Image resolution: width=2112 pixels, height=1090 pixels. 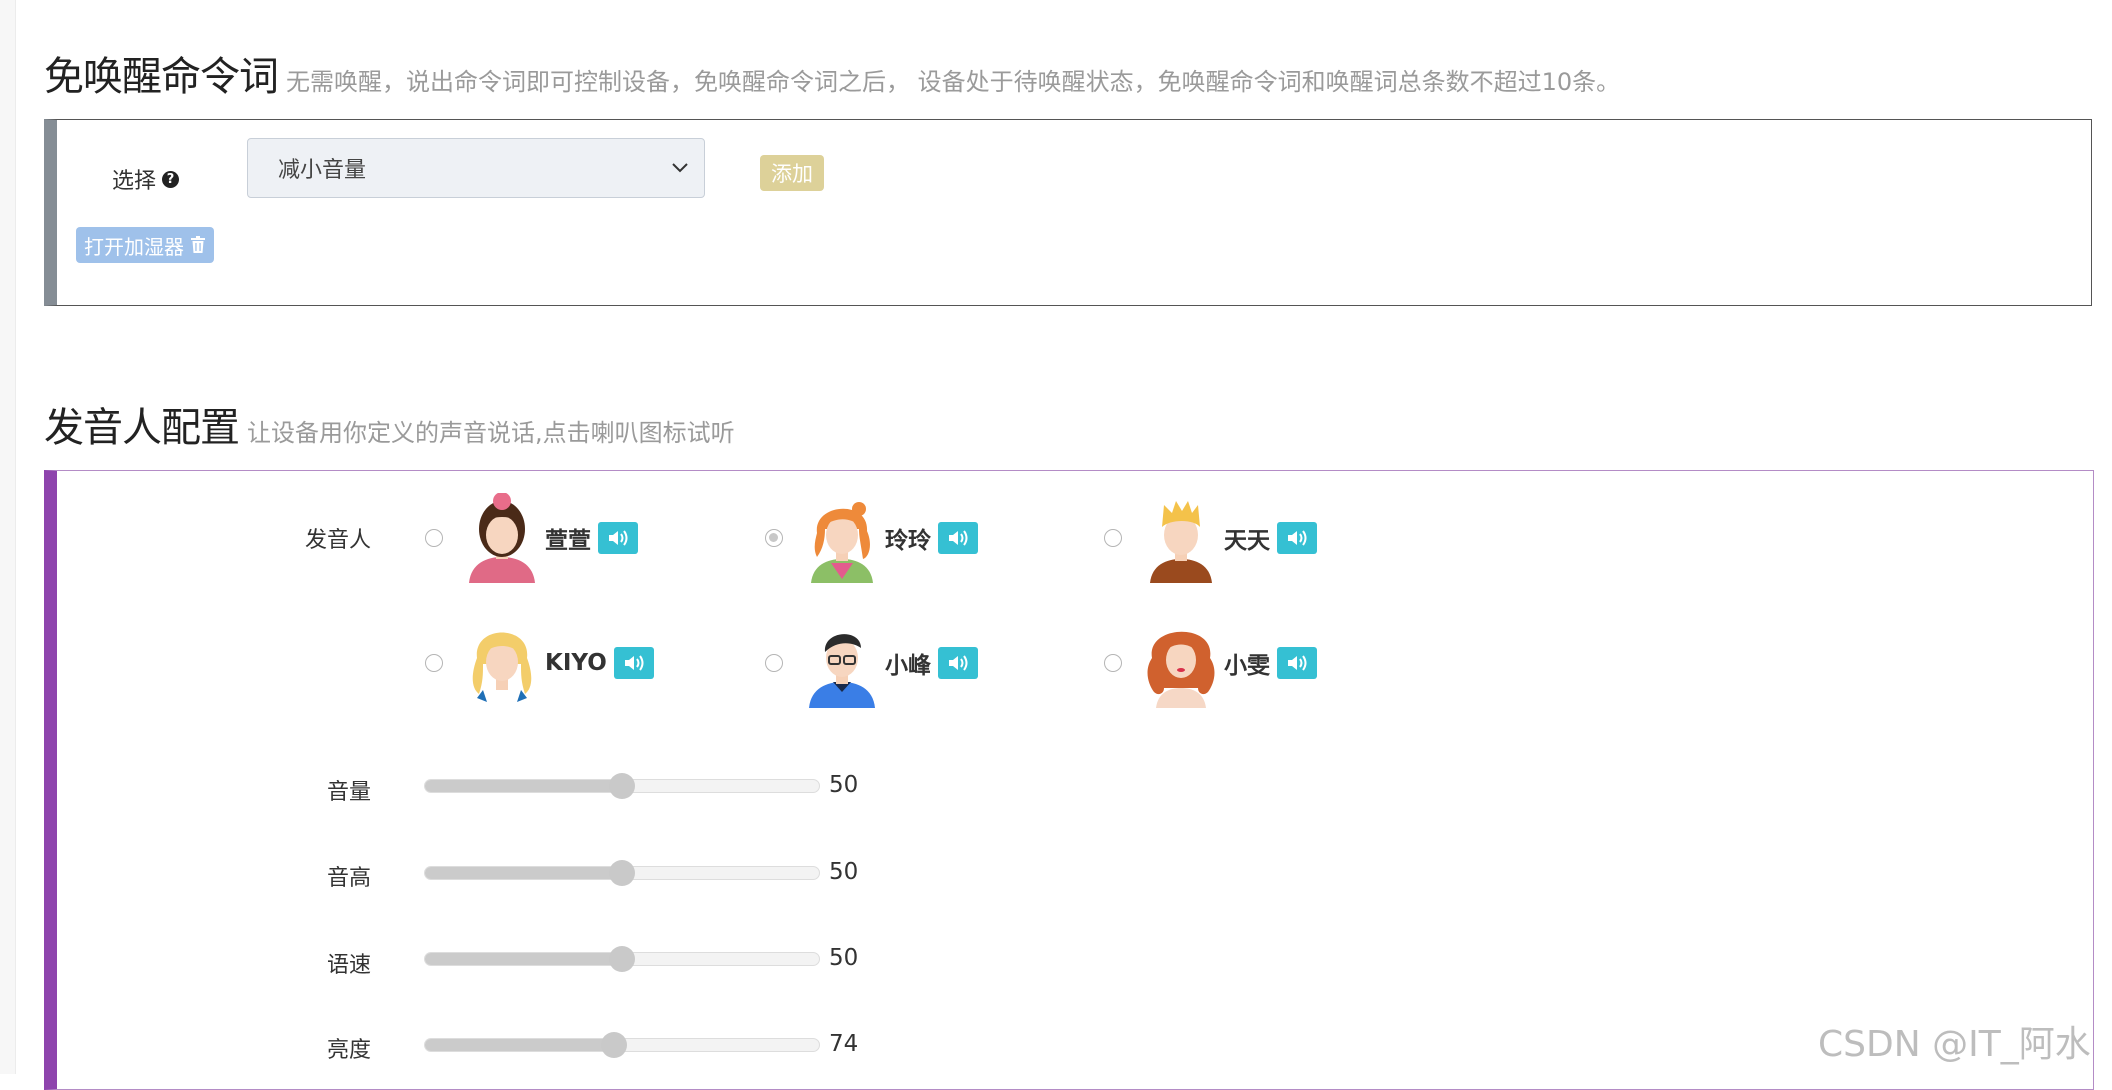 I want to click on page-left-edge, so click(x=8, y=537).